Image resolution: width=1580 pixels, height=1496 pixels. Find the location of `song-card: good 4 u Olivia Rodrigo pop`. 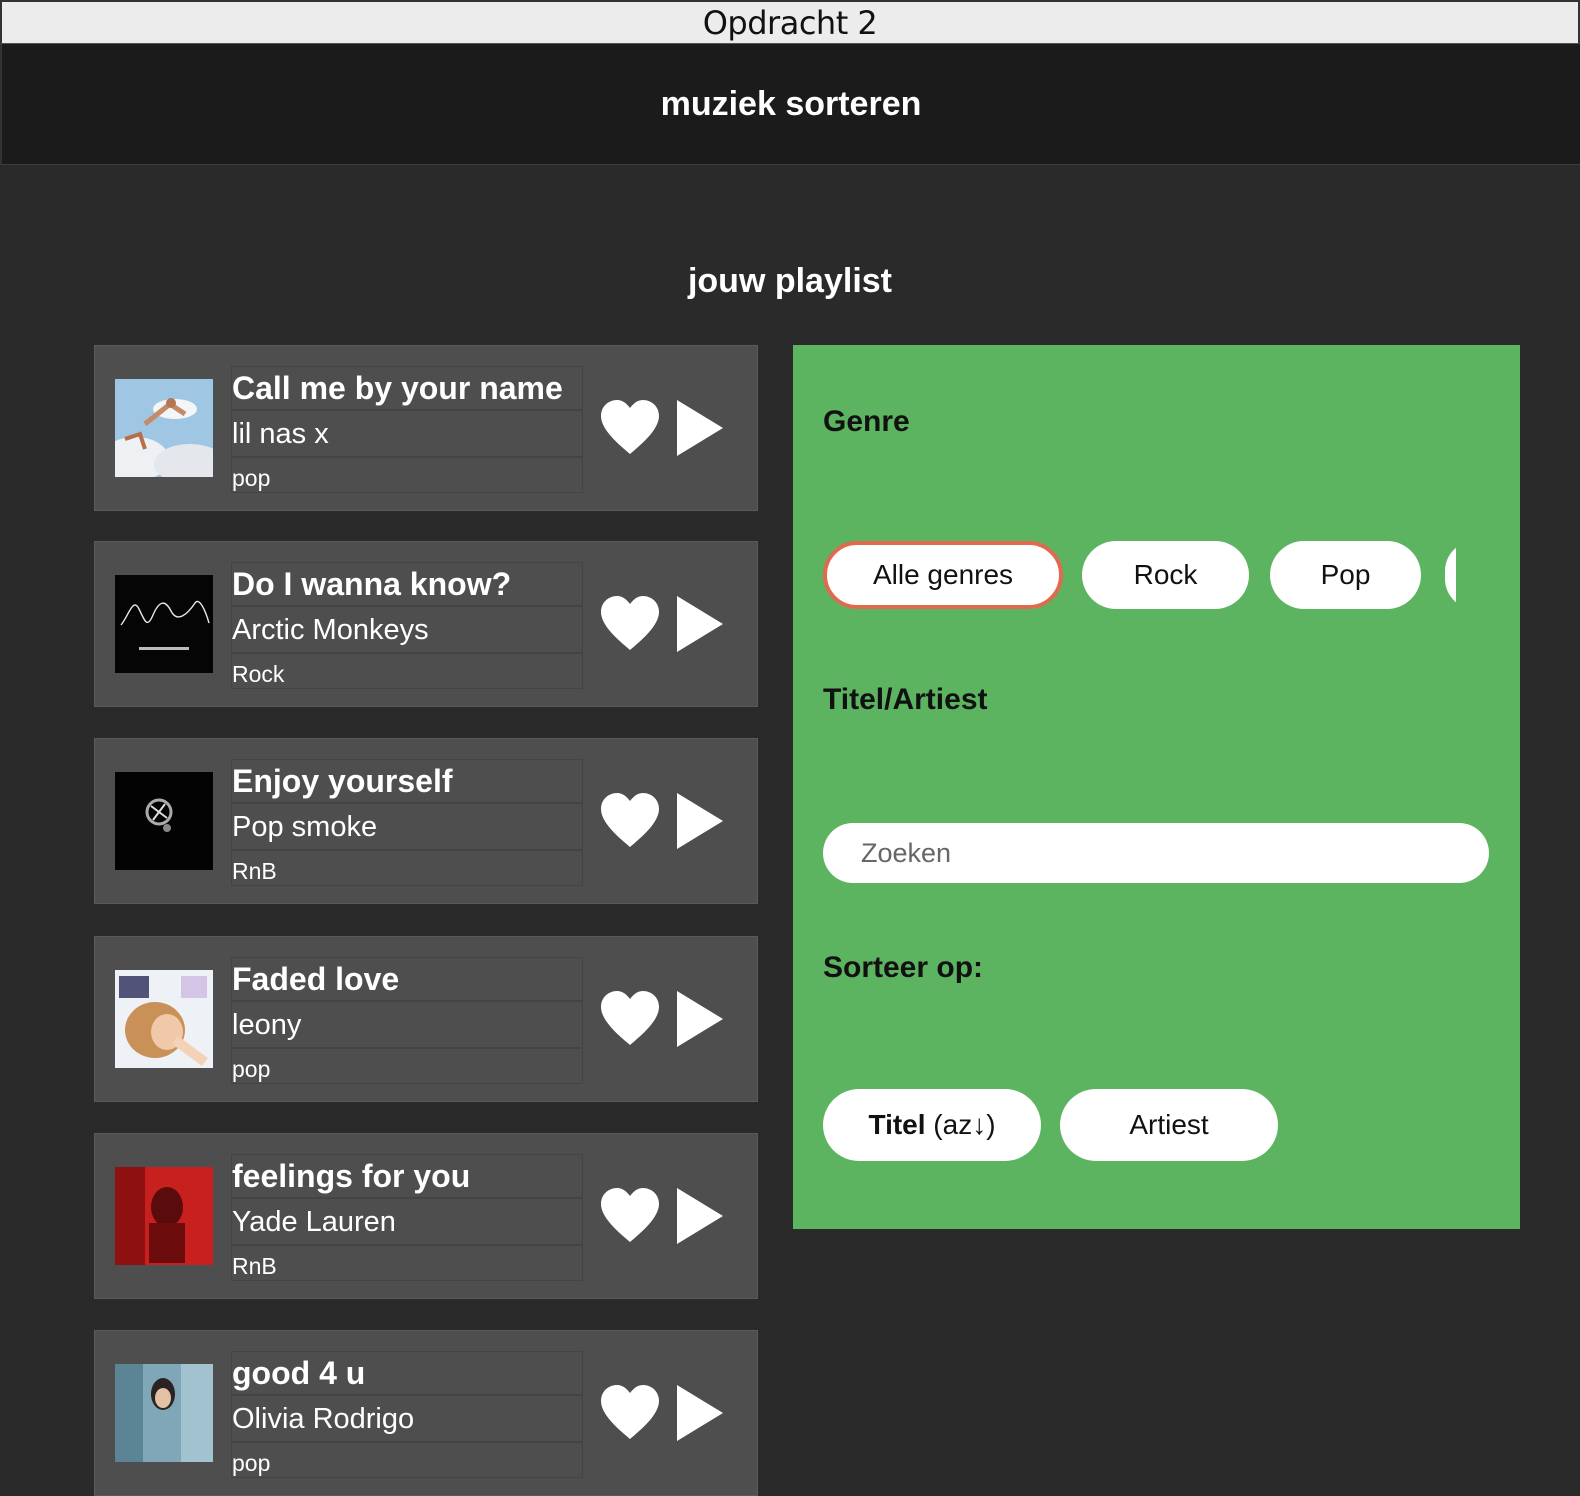

song-card: good 4 u Olivia Rodrigo pop is located at coordinates (426, 1413).